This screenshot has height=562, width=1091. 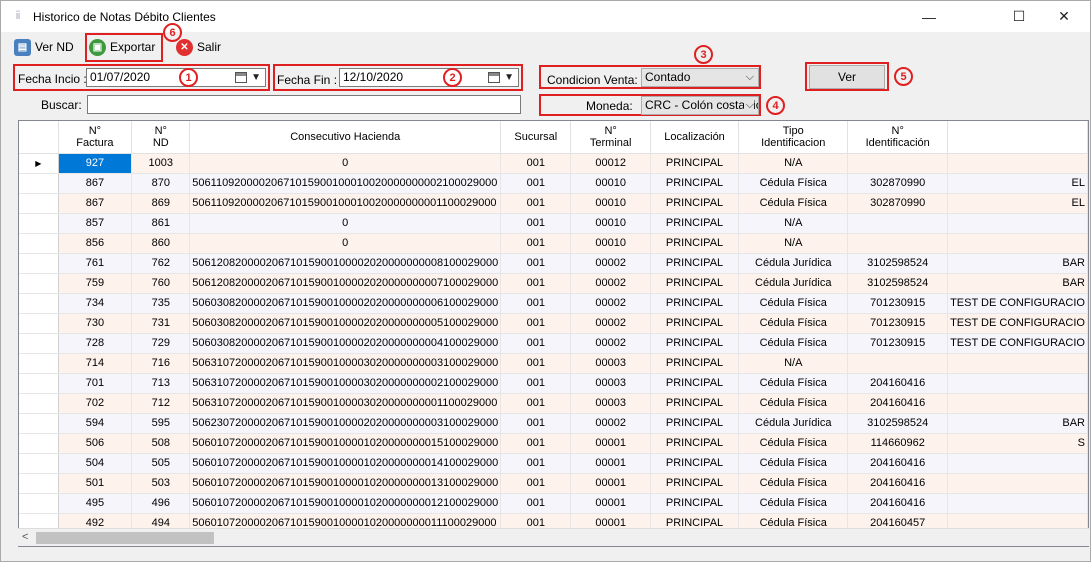 What do you see at coordinates (161, 163) in the screenshot?
I see `table-cell: 1003` at bounding box center [161, 163].